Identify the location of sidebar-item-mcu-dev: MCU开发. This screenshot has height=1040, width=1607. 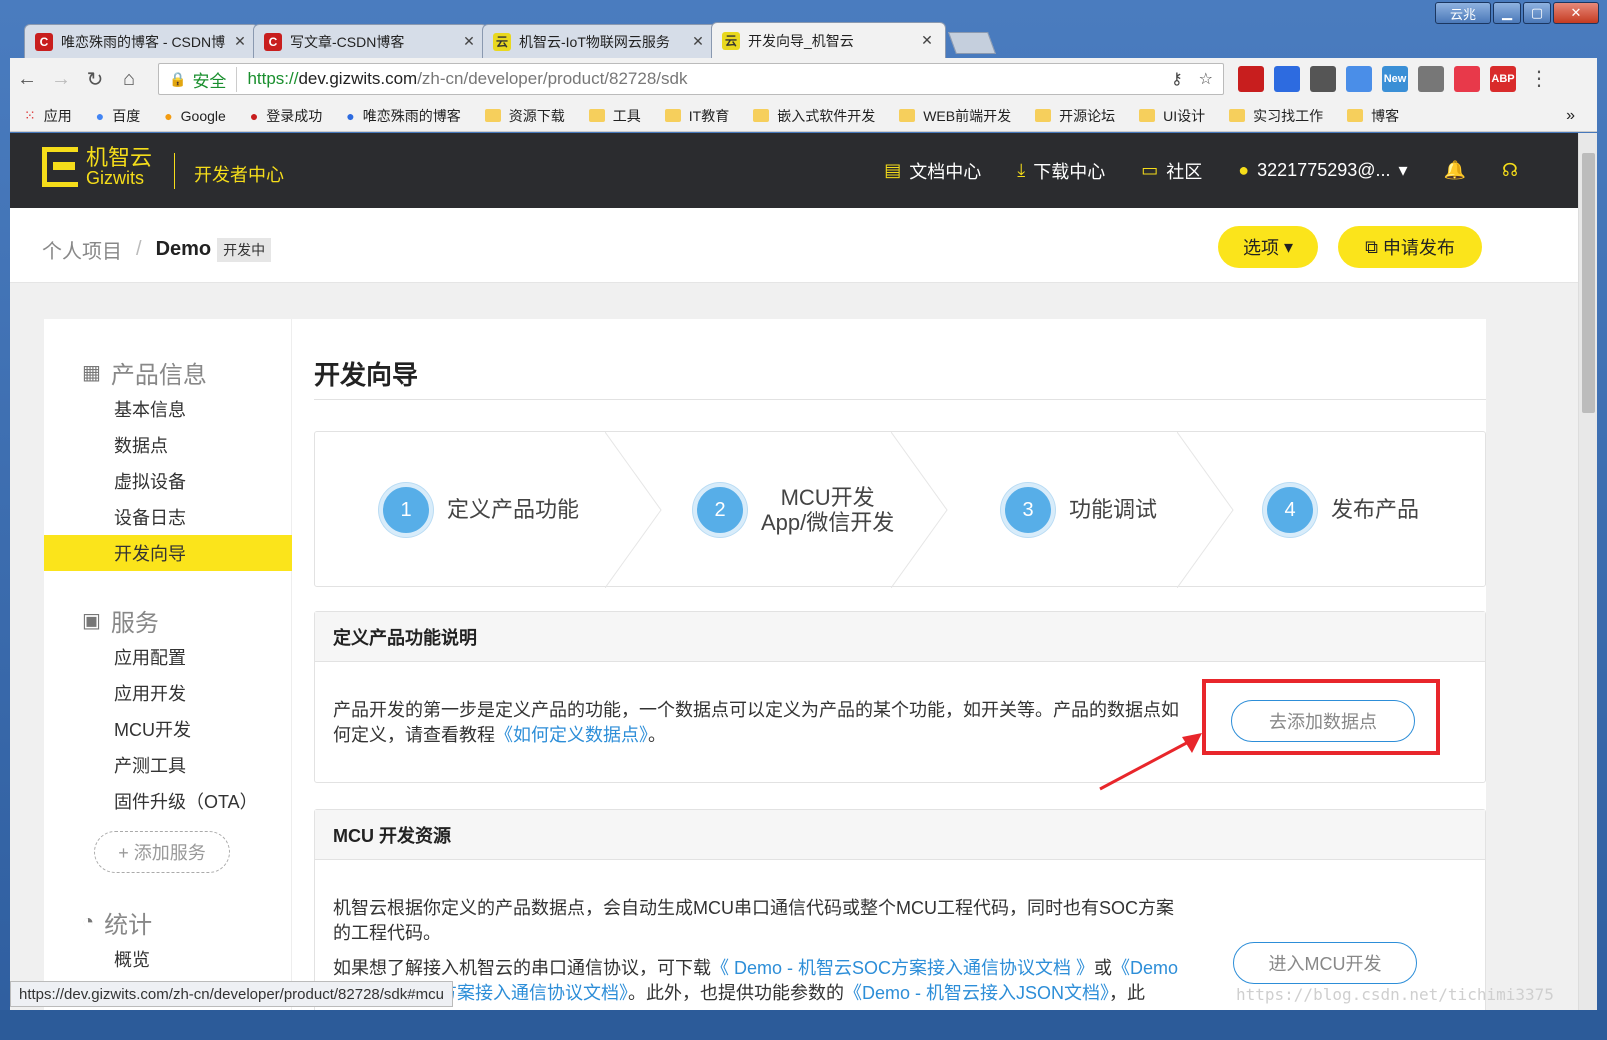
(168, 729).